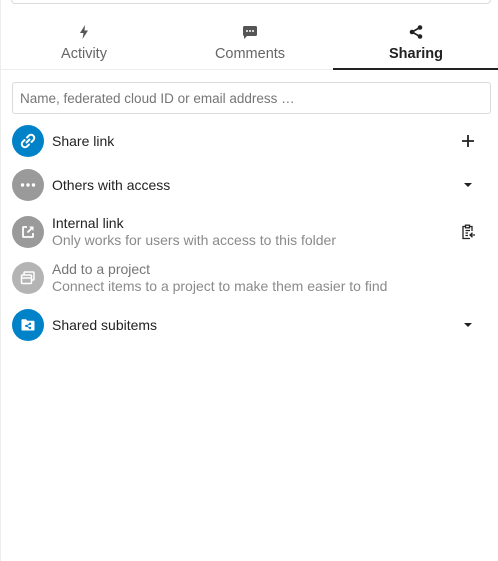 The height and width of the screenshot is (561, 498). I want to click on tab-comments-label: Comments, so click(250, 54).